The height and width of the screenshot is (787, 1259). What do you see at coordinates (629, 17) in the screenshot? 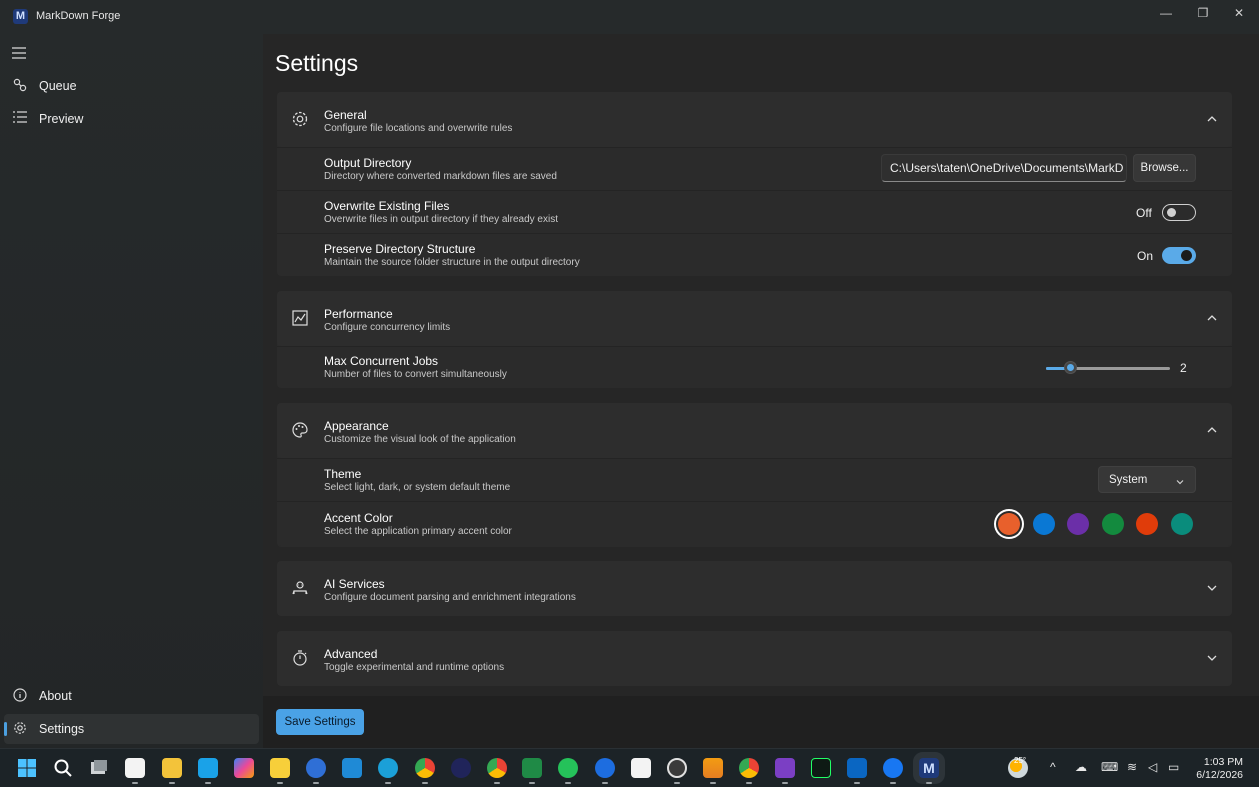
I see `title-bar: M MarkDown Forge — ❐ ✕` at bounding box center [629, 17].